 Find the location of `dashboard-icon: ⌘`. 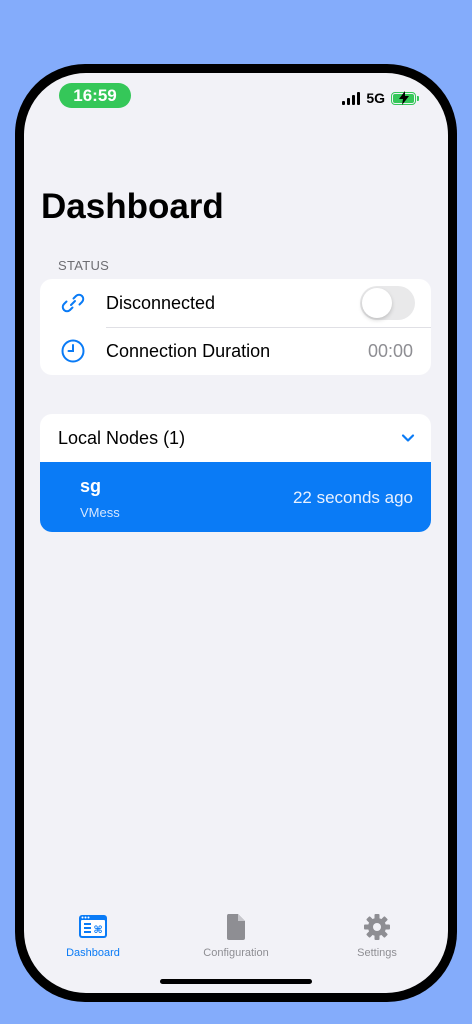

dashboard-icon: ⌘ is located at coordinates (93, 926).